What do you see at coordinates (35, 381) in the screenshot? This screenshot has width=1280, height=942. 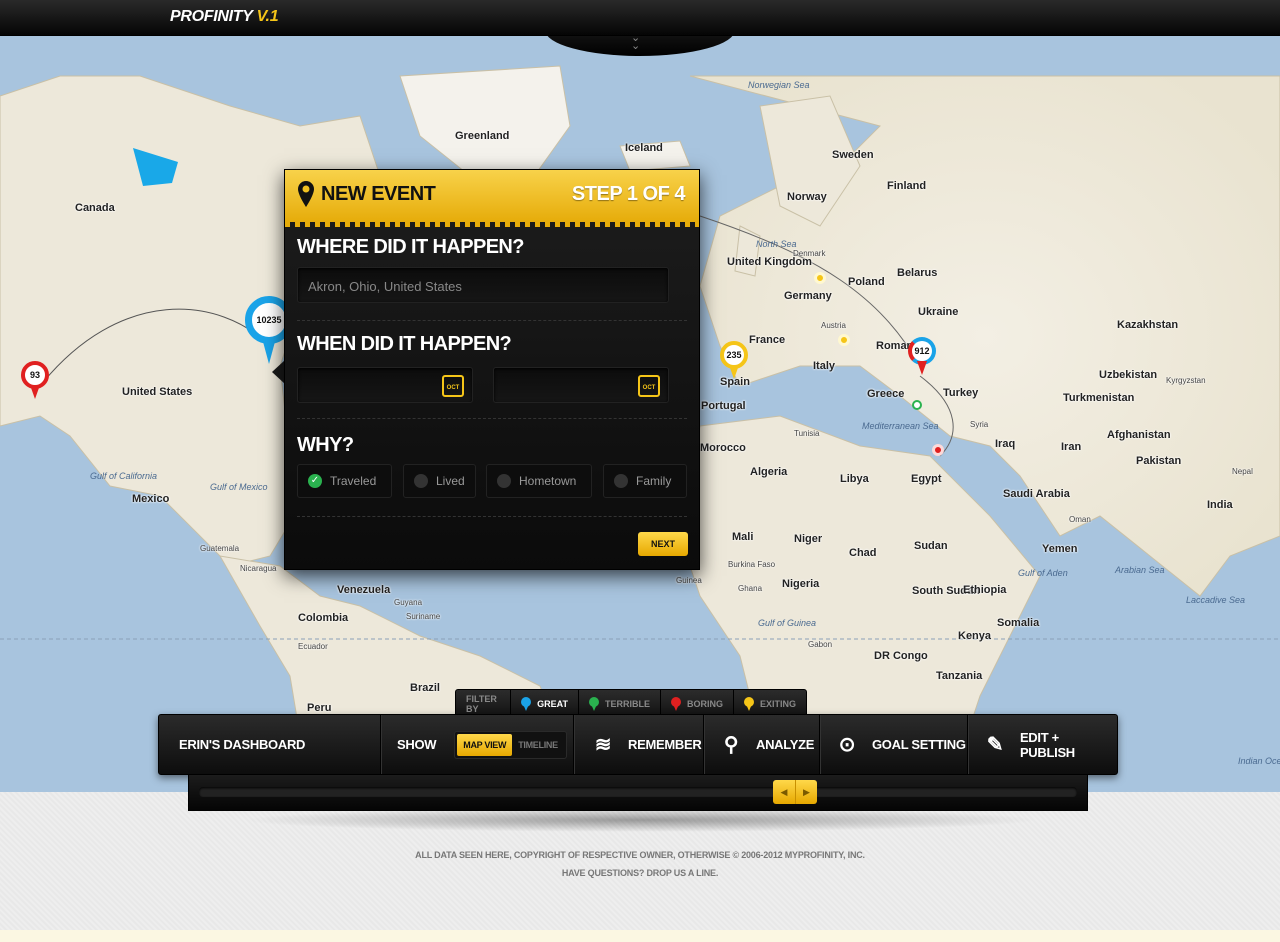 I see `map-pin: 93` at bounding box center [35, 381].